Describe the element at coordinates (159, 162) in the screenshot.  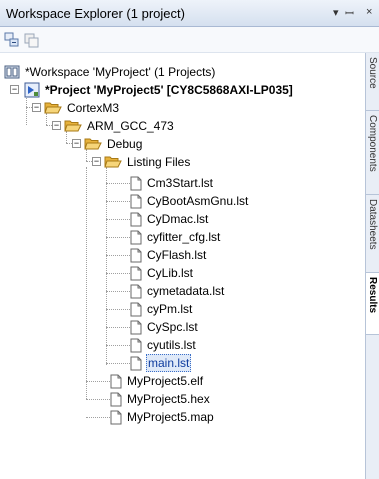
I see `tree-item-label: Listing Files` at that location.